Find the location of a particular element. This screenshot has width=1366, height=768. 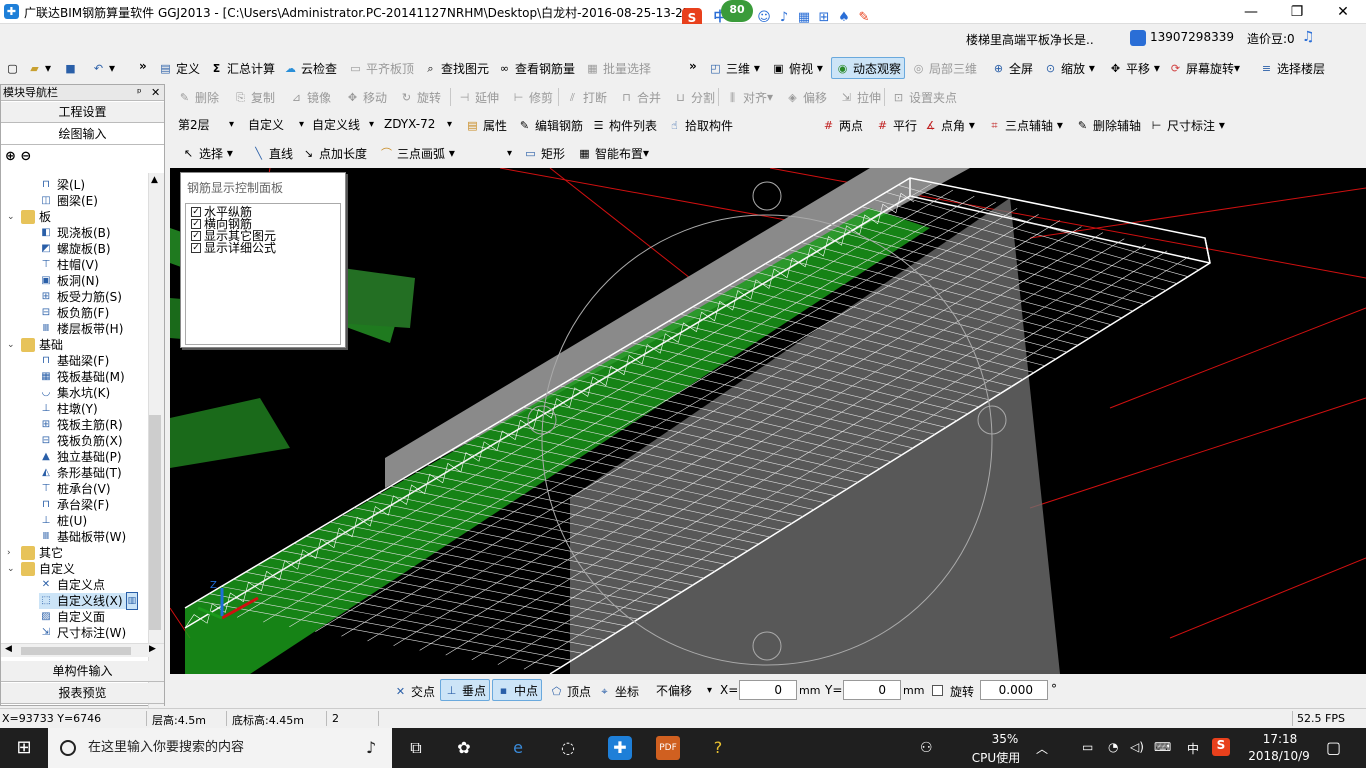

chk-show-formula: ✓ 显示详细公式 is located at coordinates (233, 248).